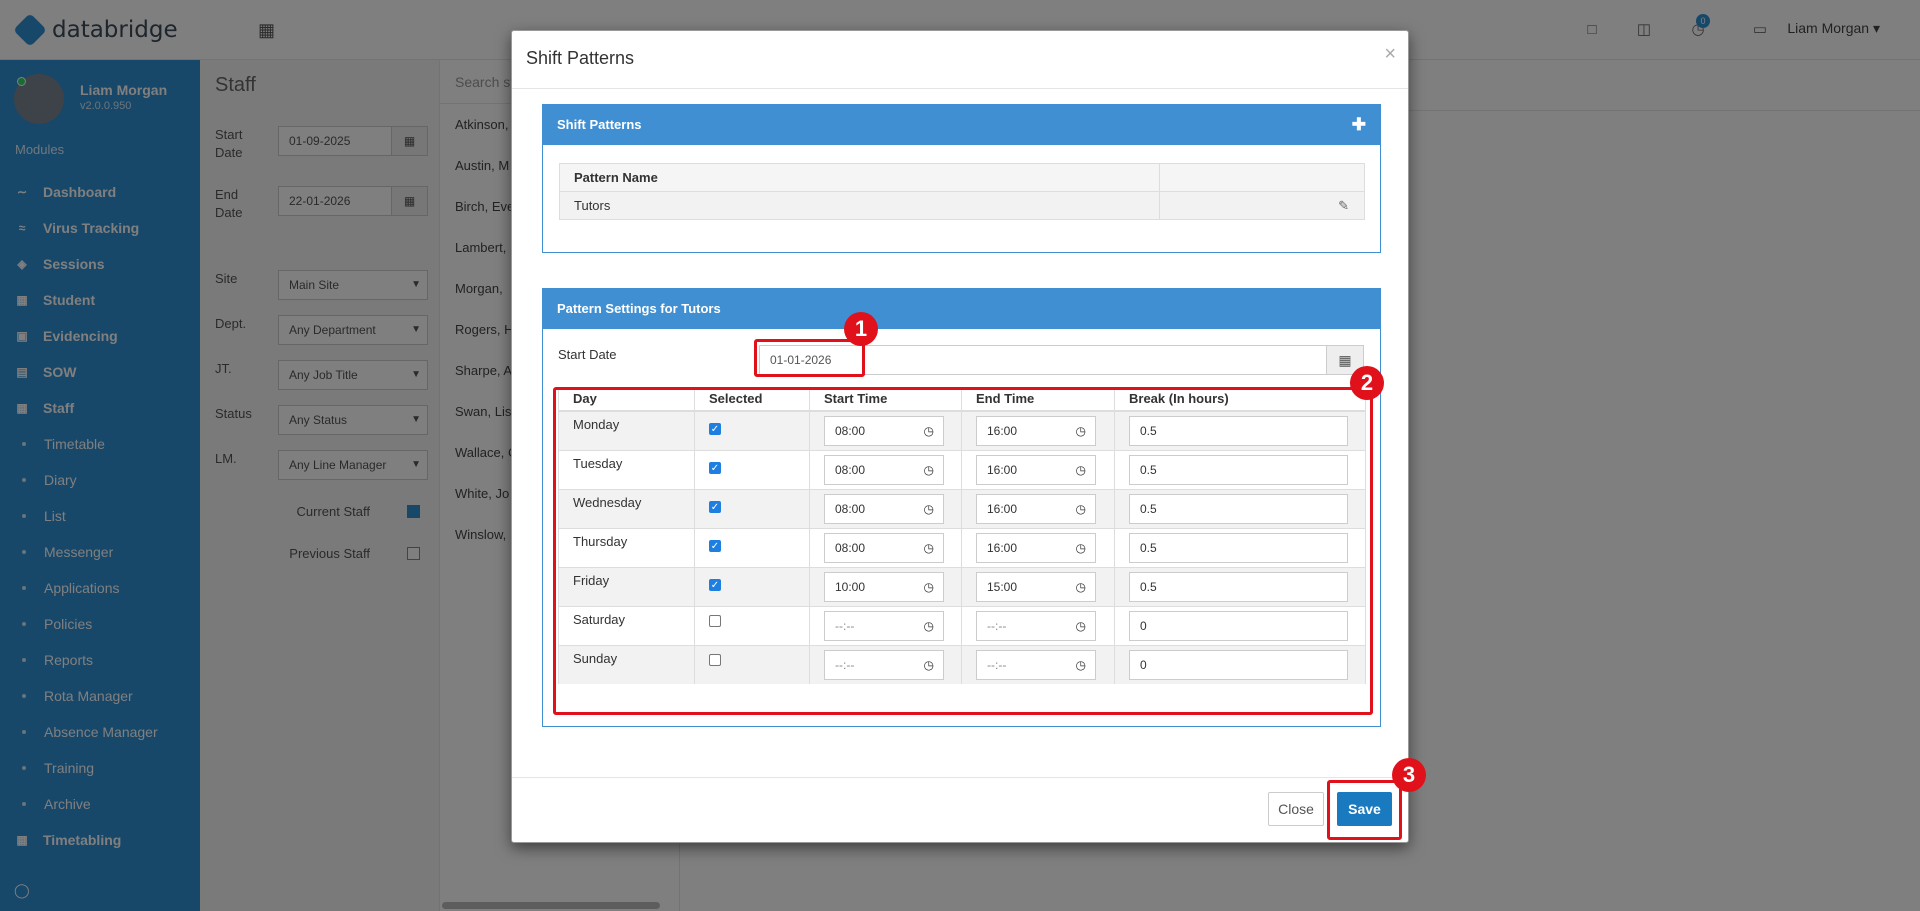 This screenshot has width=1920, height=911. I want to click on column-header: Pattern Name, so click(859, 177).